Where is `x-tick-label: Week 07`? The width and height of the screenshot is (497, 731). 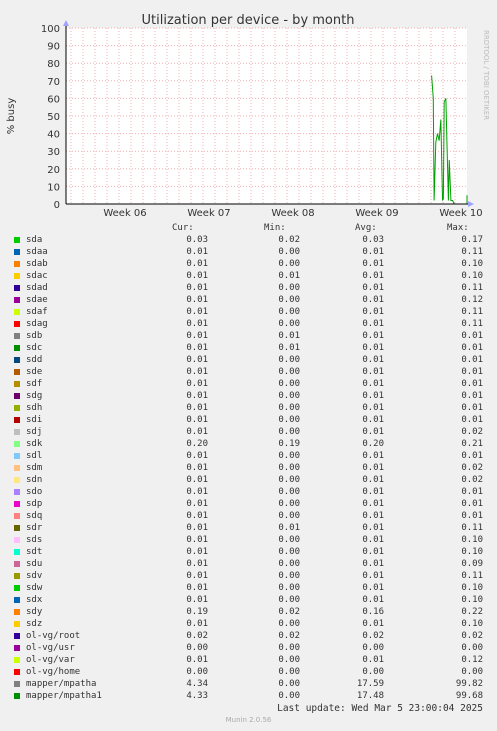 x-tick-label: Week 07 is located at coordinates (208, 213).